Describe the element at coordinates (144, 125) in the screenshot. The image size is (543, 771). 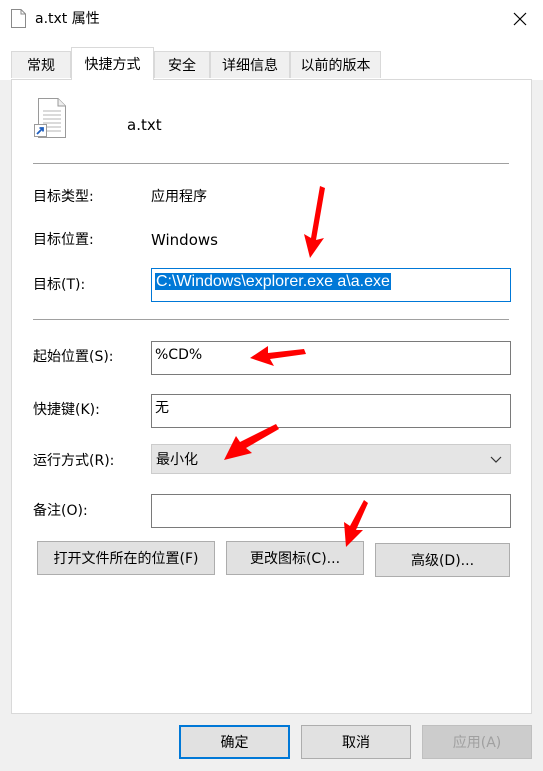
I see `file-name: a.txt` at that location.